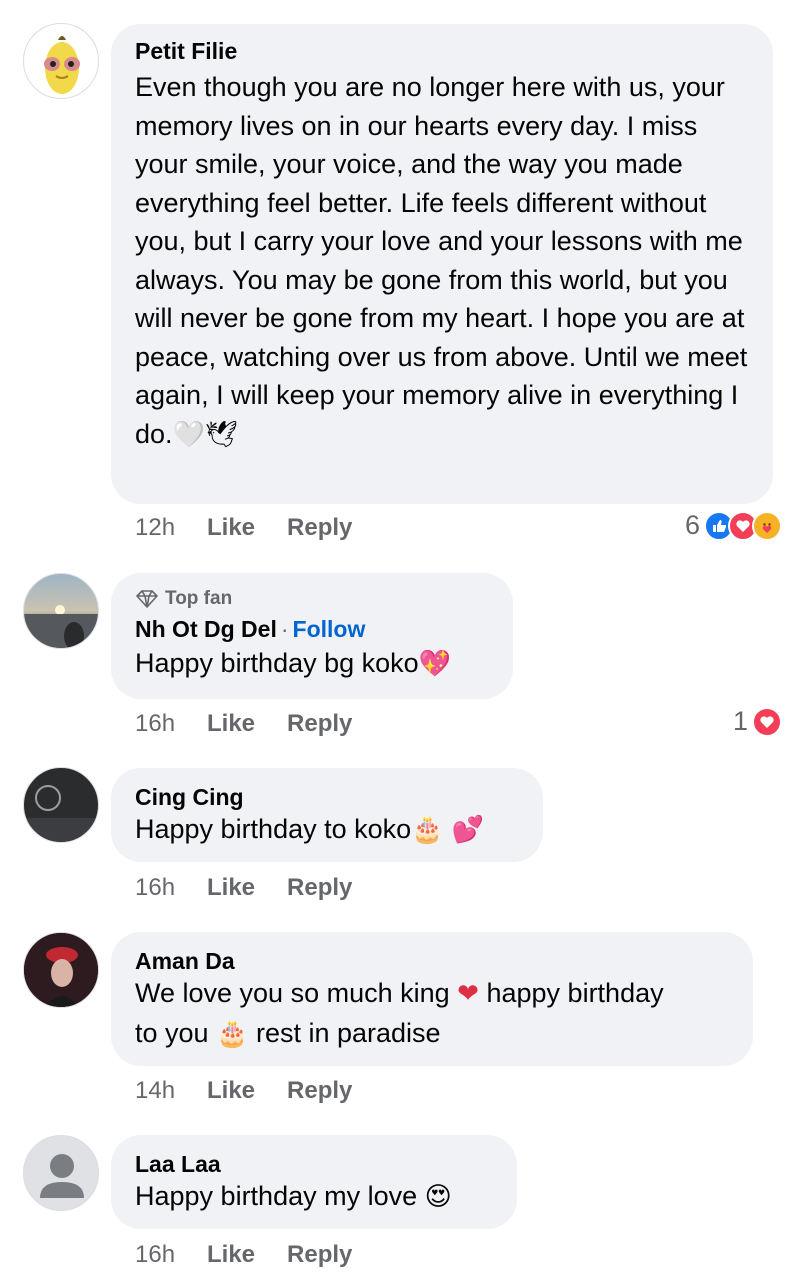  I want to click on top-fan-badge: Top fan, so click(312, 599).